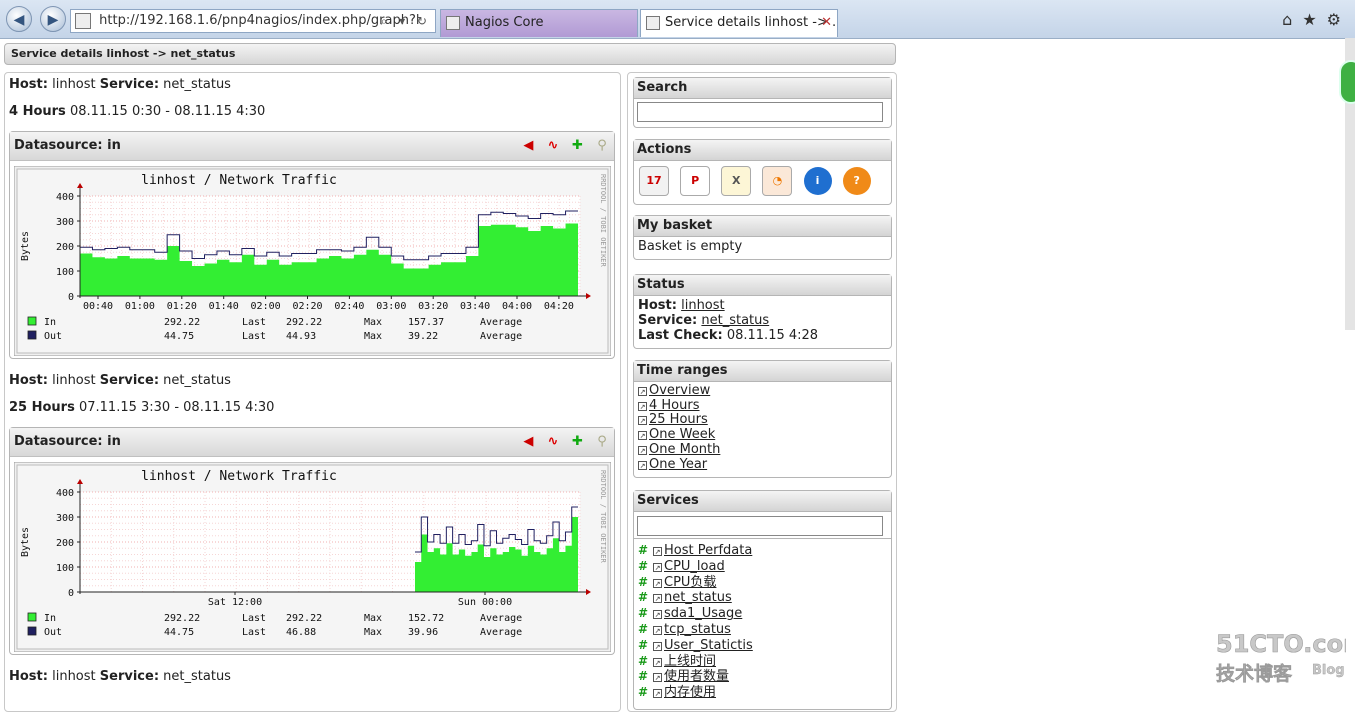 The image size is (1355, 712). I want to click on service-list-item: # ↗ User_Statictis, so click(762, 646).